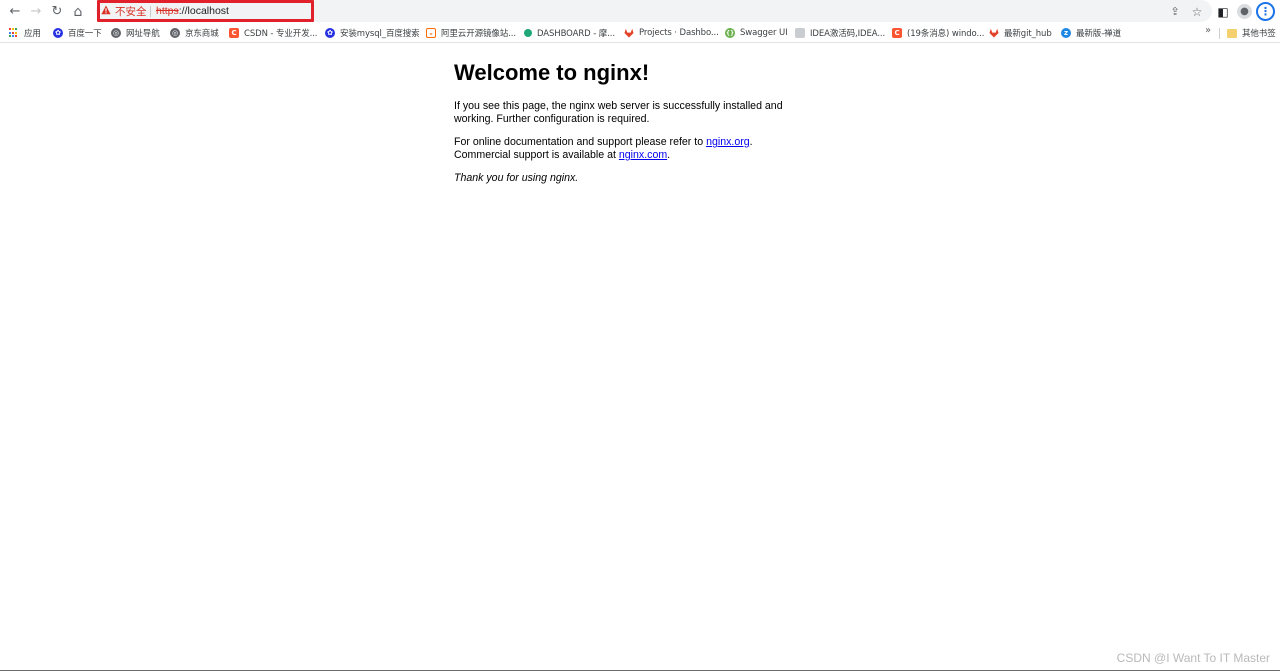  Describe the element at coordinates (800, 33) in the screenshot. I see `idea-icon` at that location.